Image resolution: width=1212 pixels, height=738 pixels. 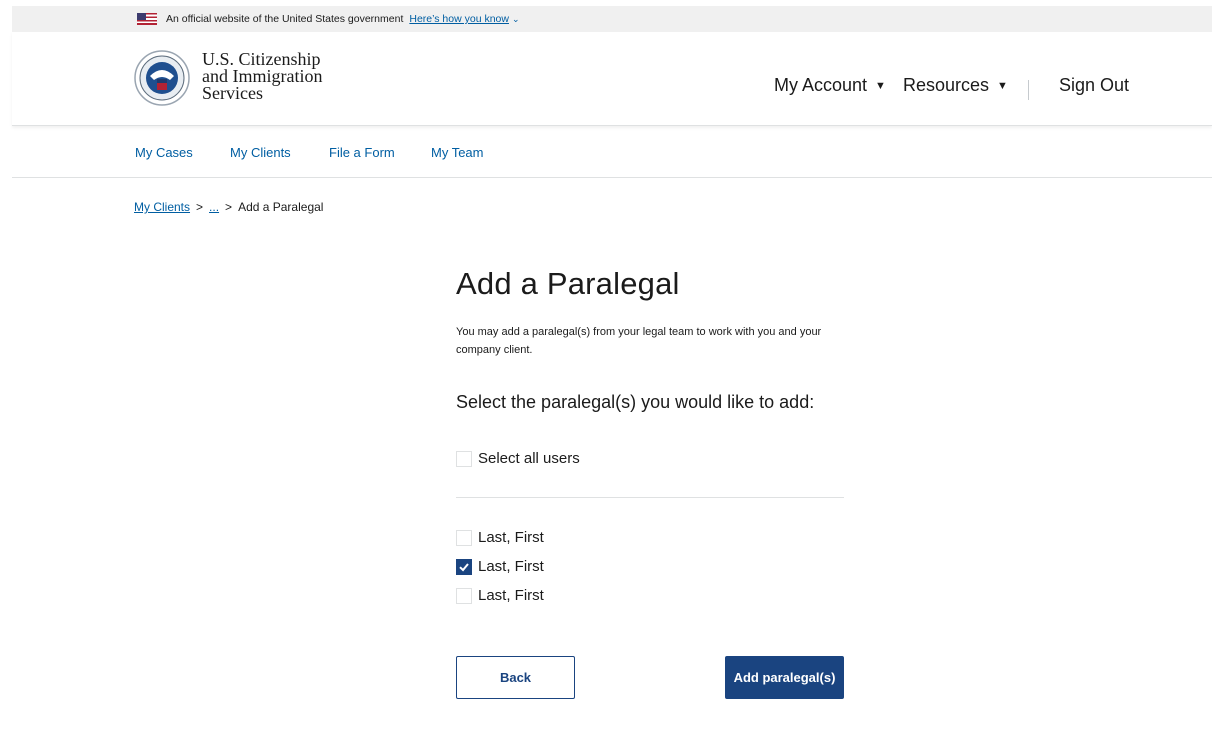 I want to click on checkmark-icon, so click(x=464, y=566).